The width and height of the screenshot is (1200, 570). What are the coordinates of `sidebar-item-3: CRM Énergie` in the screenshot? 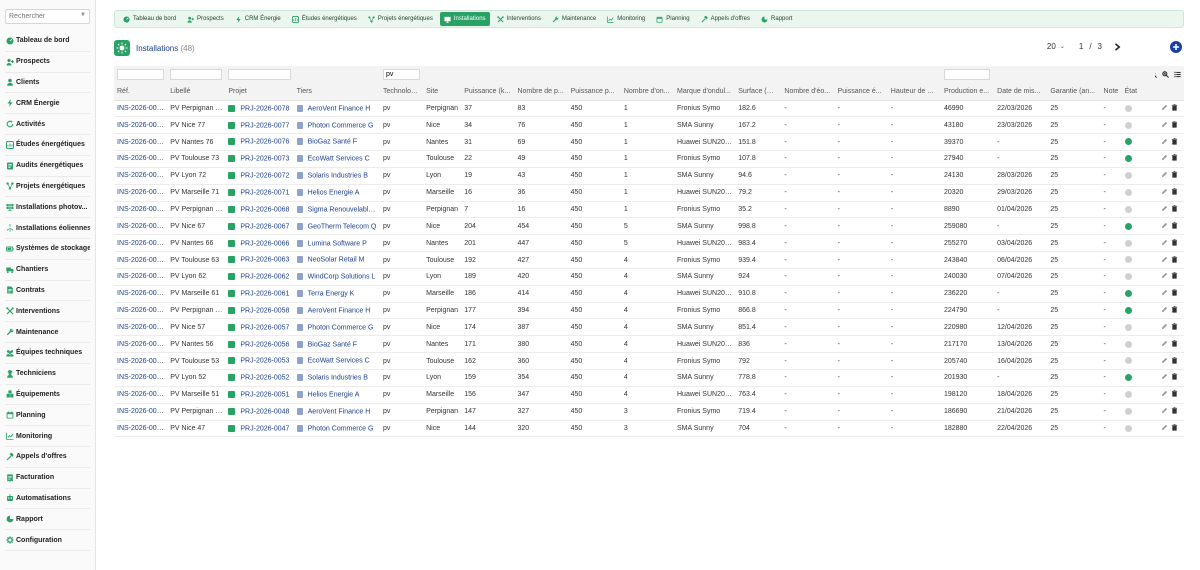 It's located at (47, 104).